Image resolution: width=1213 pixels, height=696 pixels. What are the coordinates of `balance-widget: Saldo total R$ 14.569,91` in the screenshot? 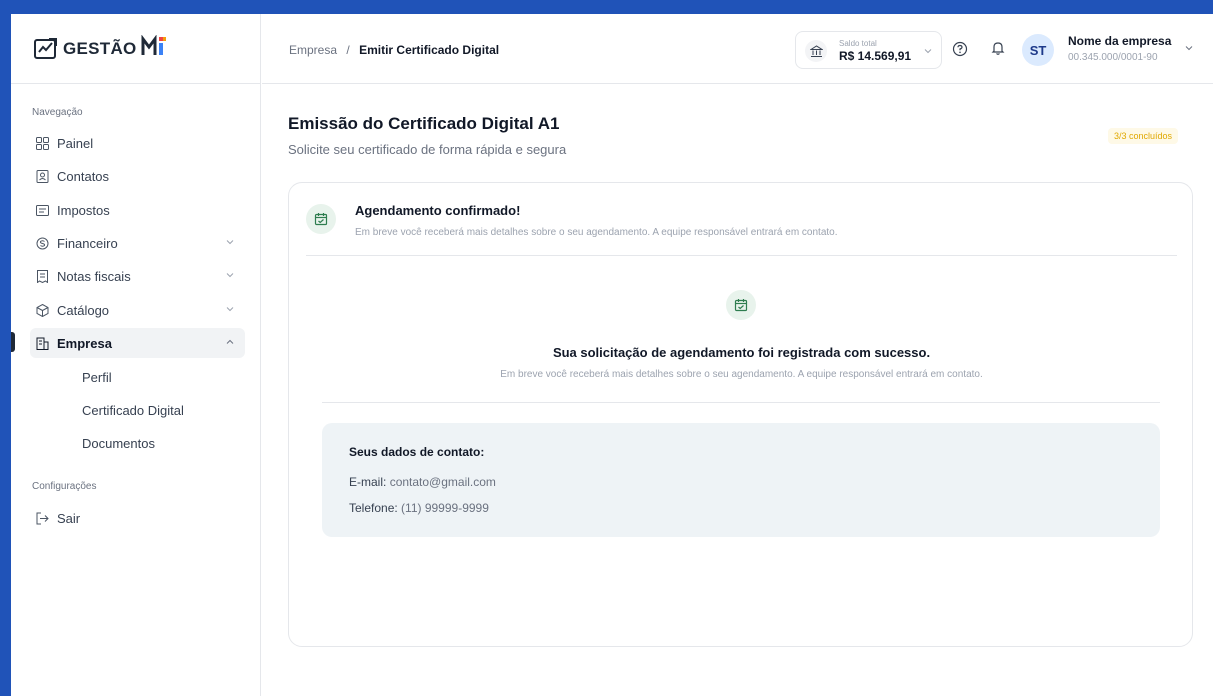 It's located at (868, 50).